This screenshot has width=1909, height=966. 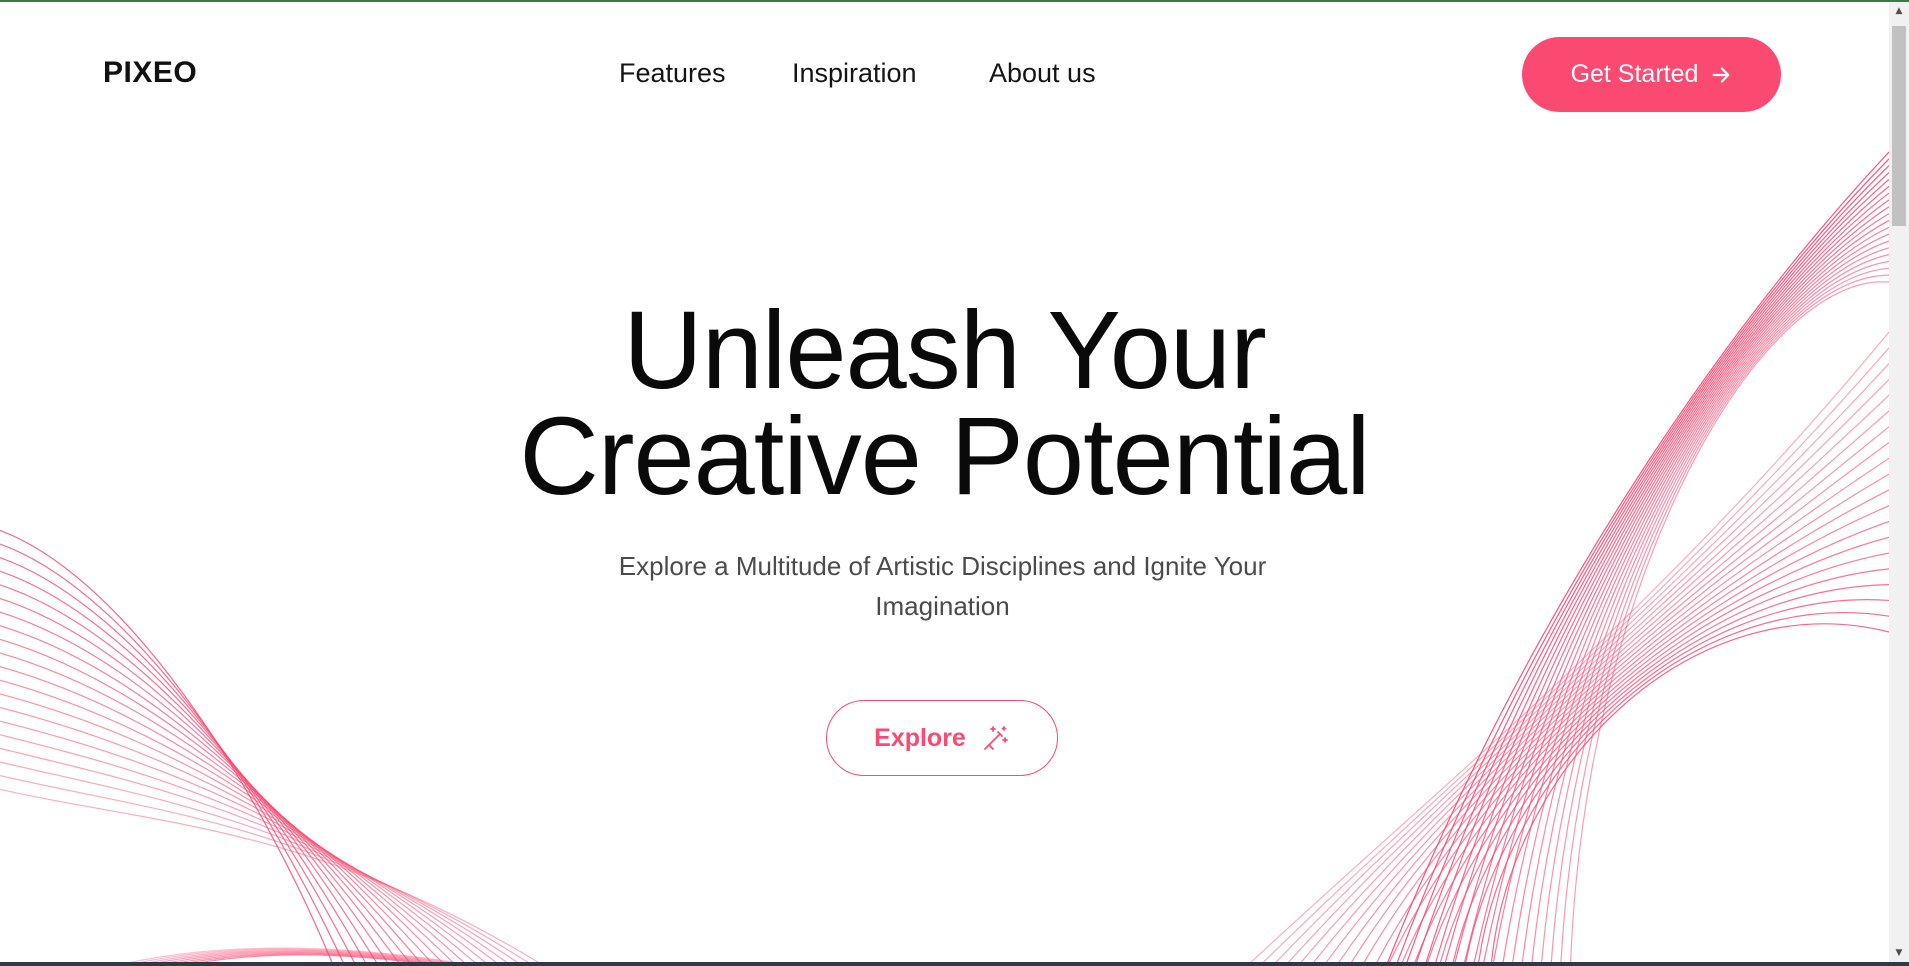 What do you see at coordinates (1042, 73) in the screenshot?
I see `nav-link-about-us: About us` at bounding box center [1042, 73].